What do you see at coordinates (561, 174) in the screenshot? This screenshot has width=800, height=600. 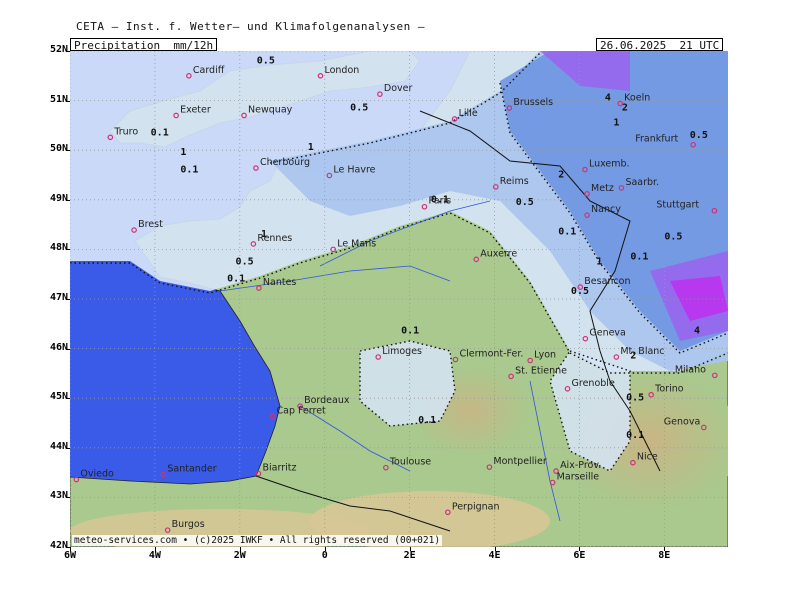 I see `contour-label: 2` at bounding box center [561, 174].